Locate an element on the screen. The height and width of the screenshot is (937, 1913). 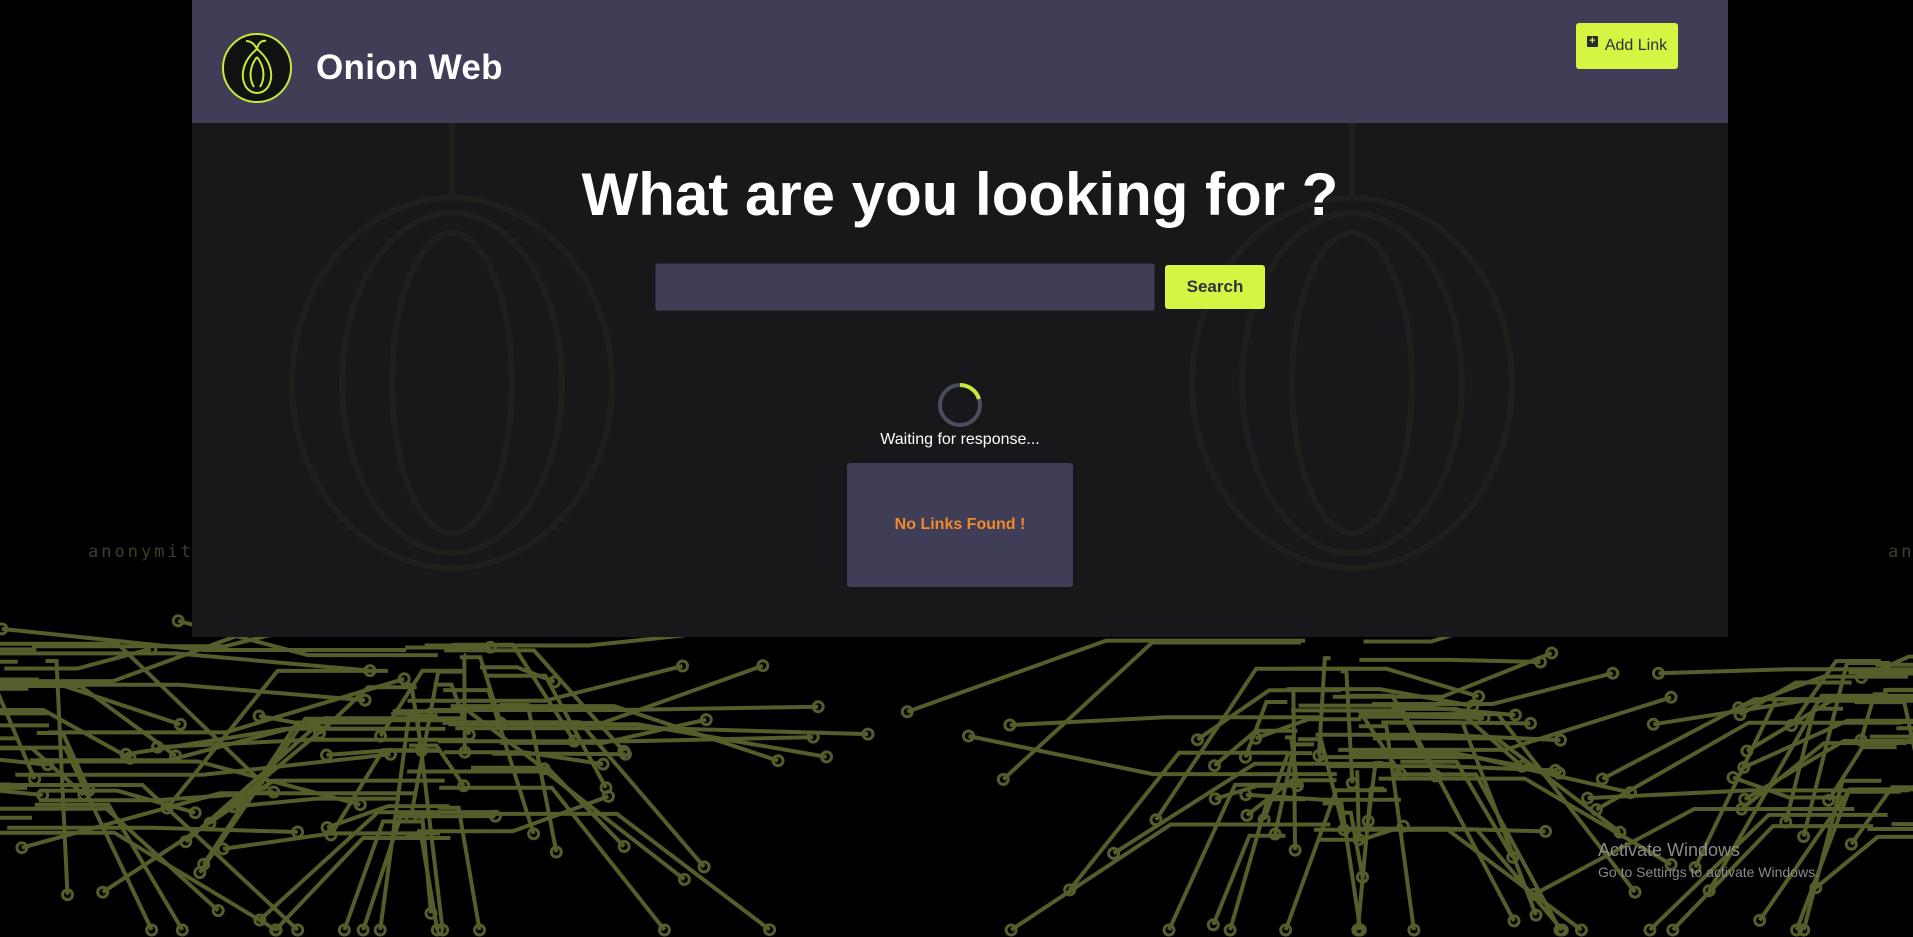
add-link-label: Add Link is located at coordinates (1636, 45).